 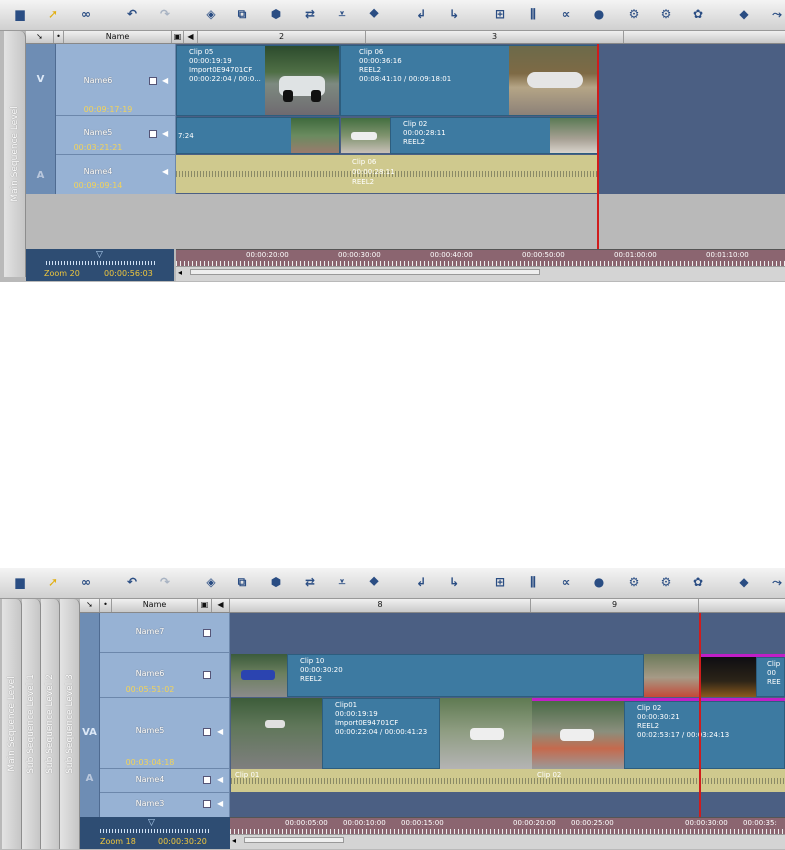 I want to click on track-row: Name4 00:09:09:14 ◀, so click(x=115, y=174).